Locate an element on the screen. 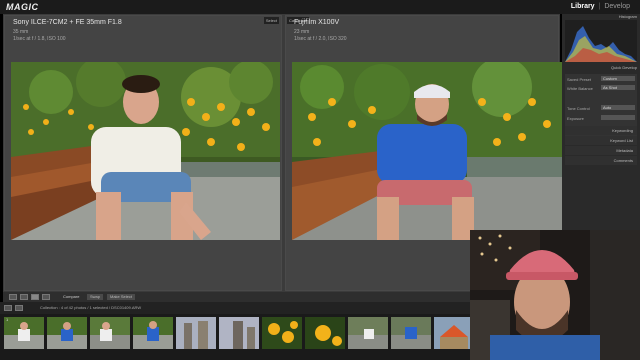 The image size is (640, 360). webcam-image is located at coordinates (555, 295).